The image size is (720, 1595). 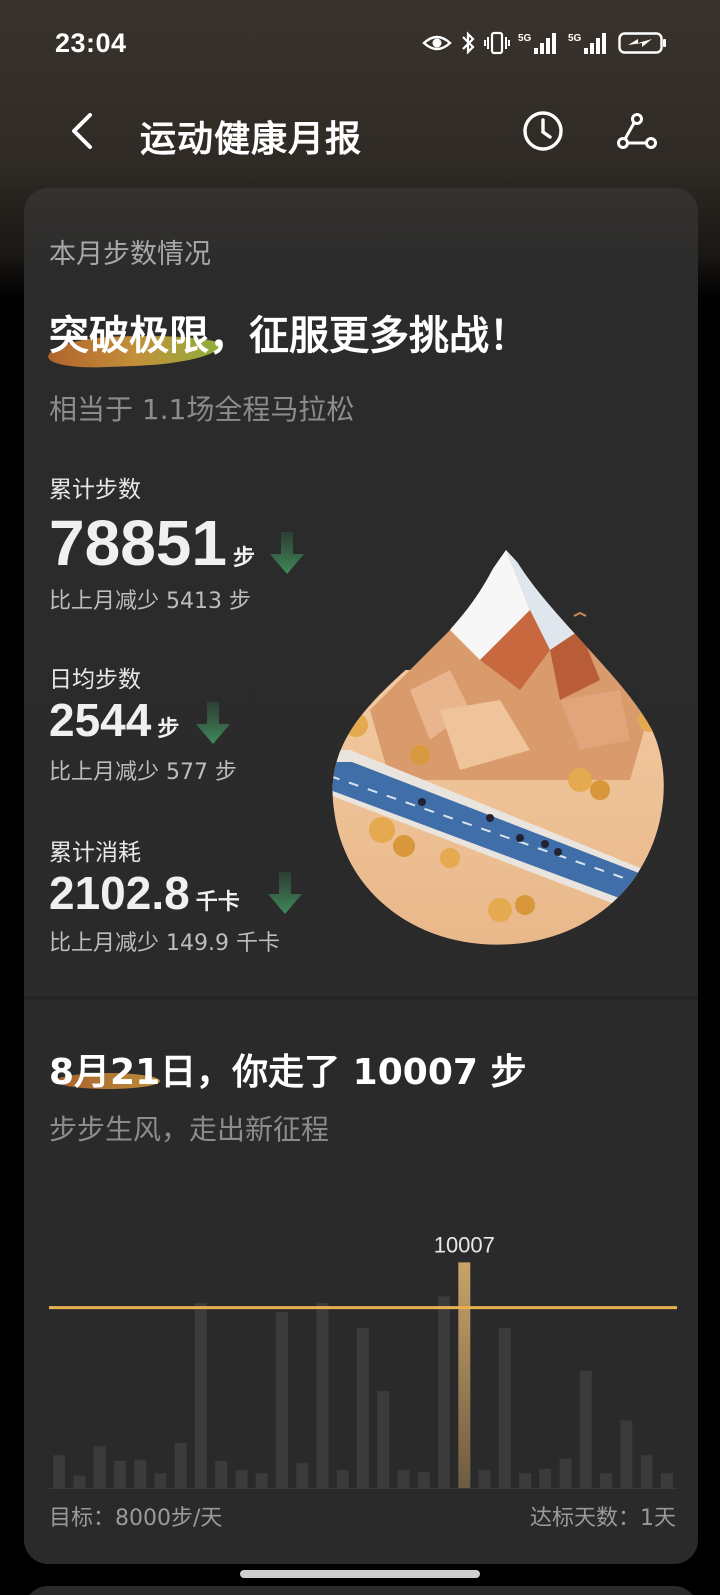 I want to click on app-bar: 运动健康月报, so click(x=360, y=138).